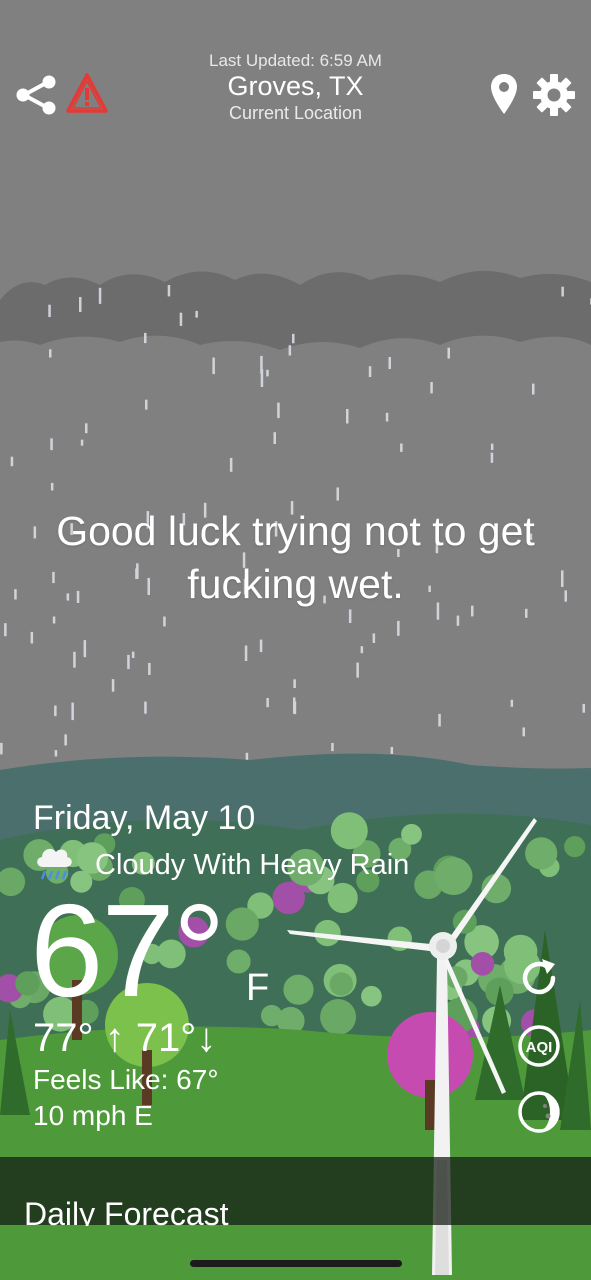  Describe the element at coordinates (144, 818) in the screenshot. I see `current-date: Friday, May 10` at that location.